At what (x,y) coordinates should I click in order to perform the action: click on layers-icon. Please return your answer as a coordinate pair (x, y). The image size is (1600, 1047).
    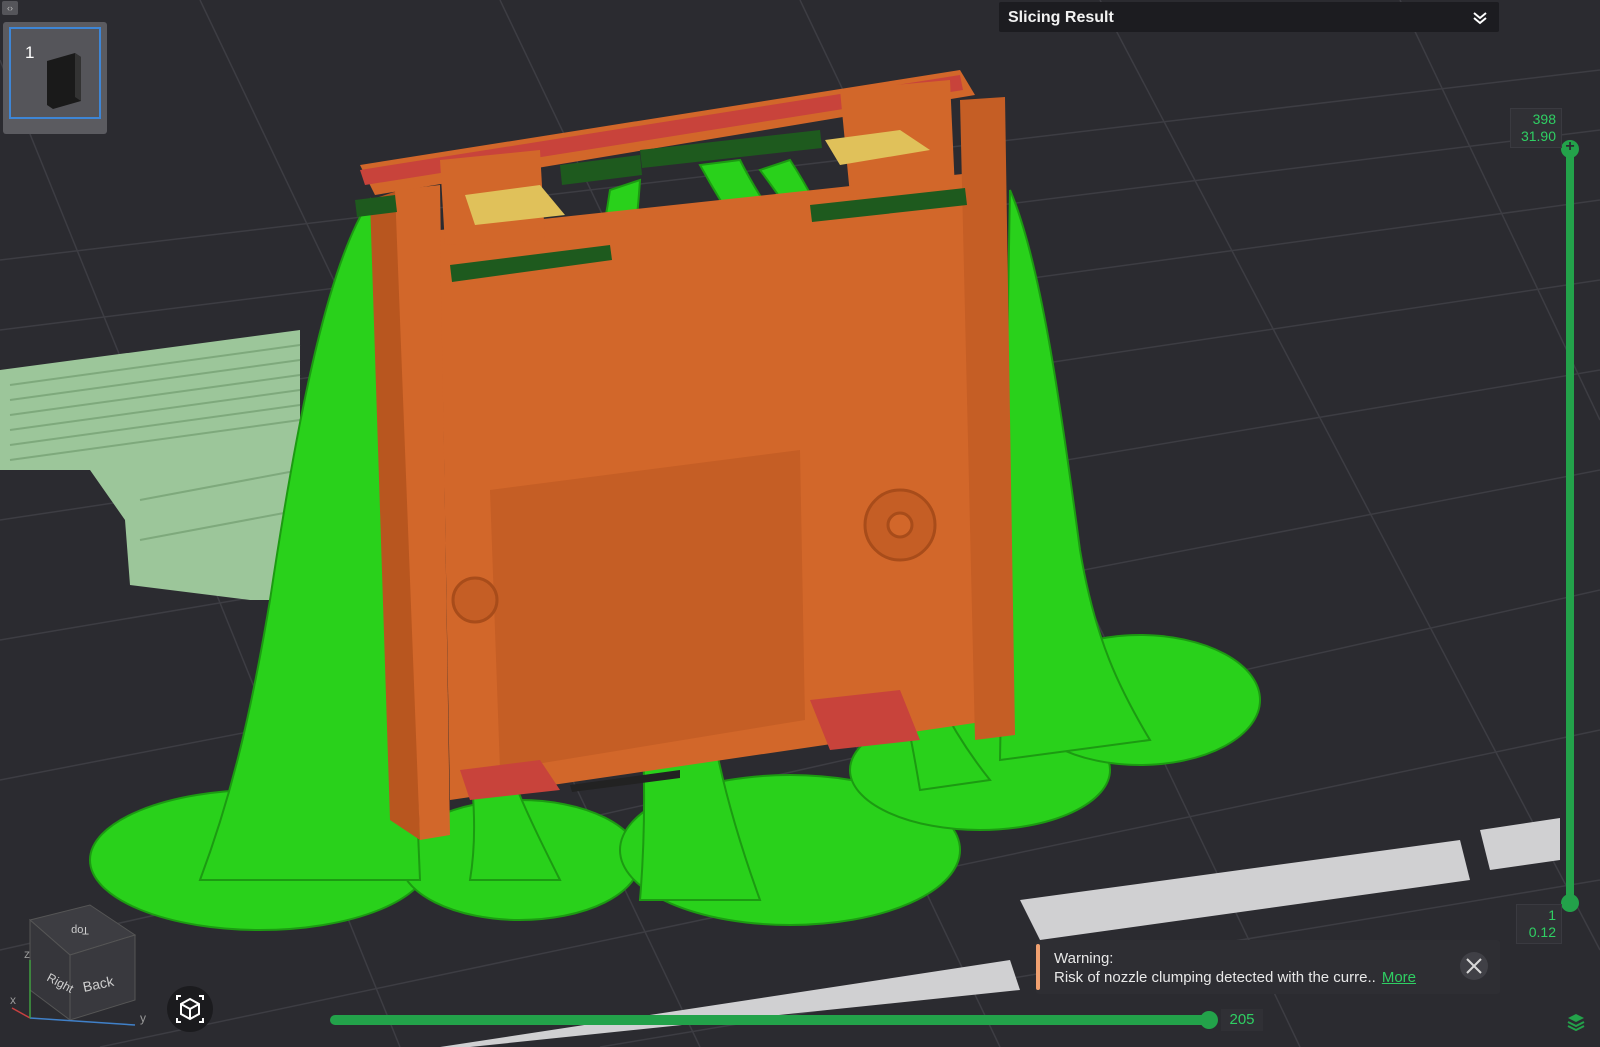
    Looking at the image, I should click on (1576, 1022).